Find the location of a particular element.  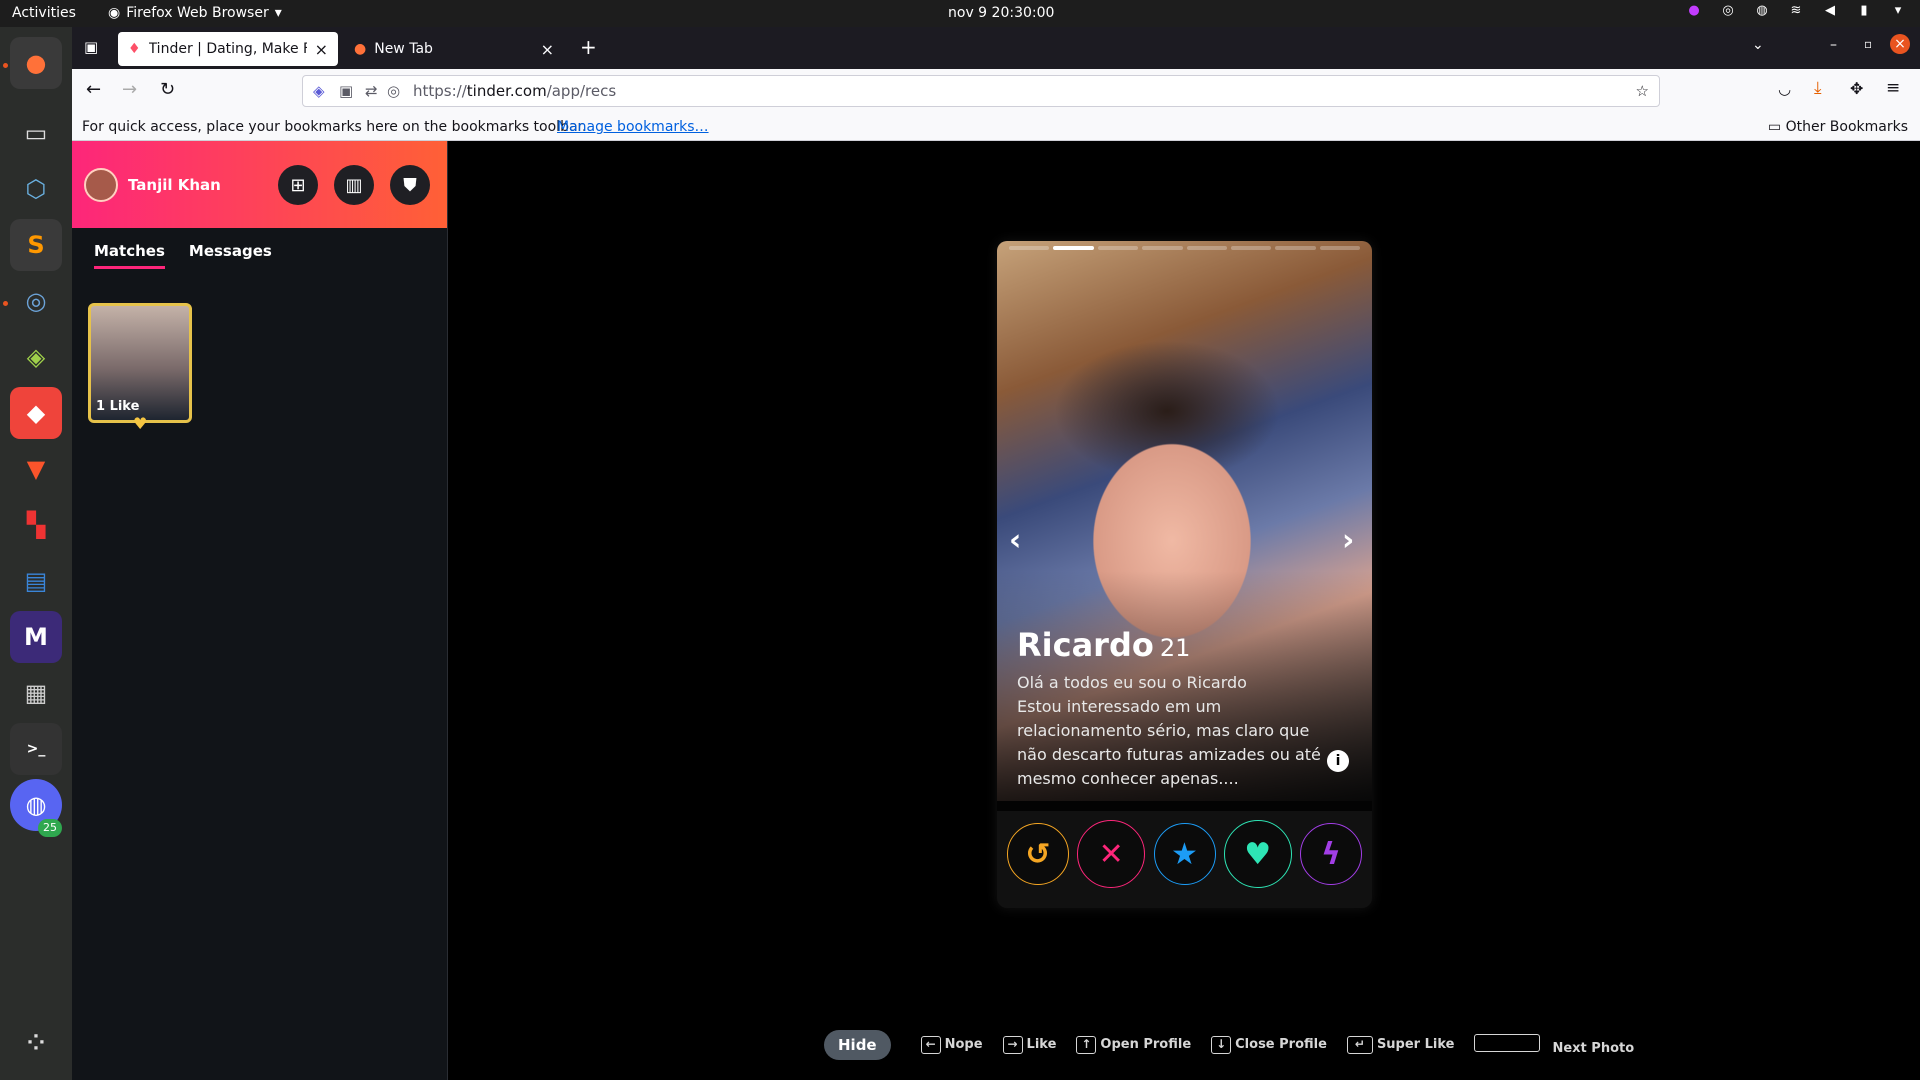

steam-tray-icon: ◎ is located at coordinates (1728, 11).